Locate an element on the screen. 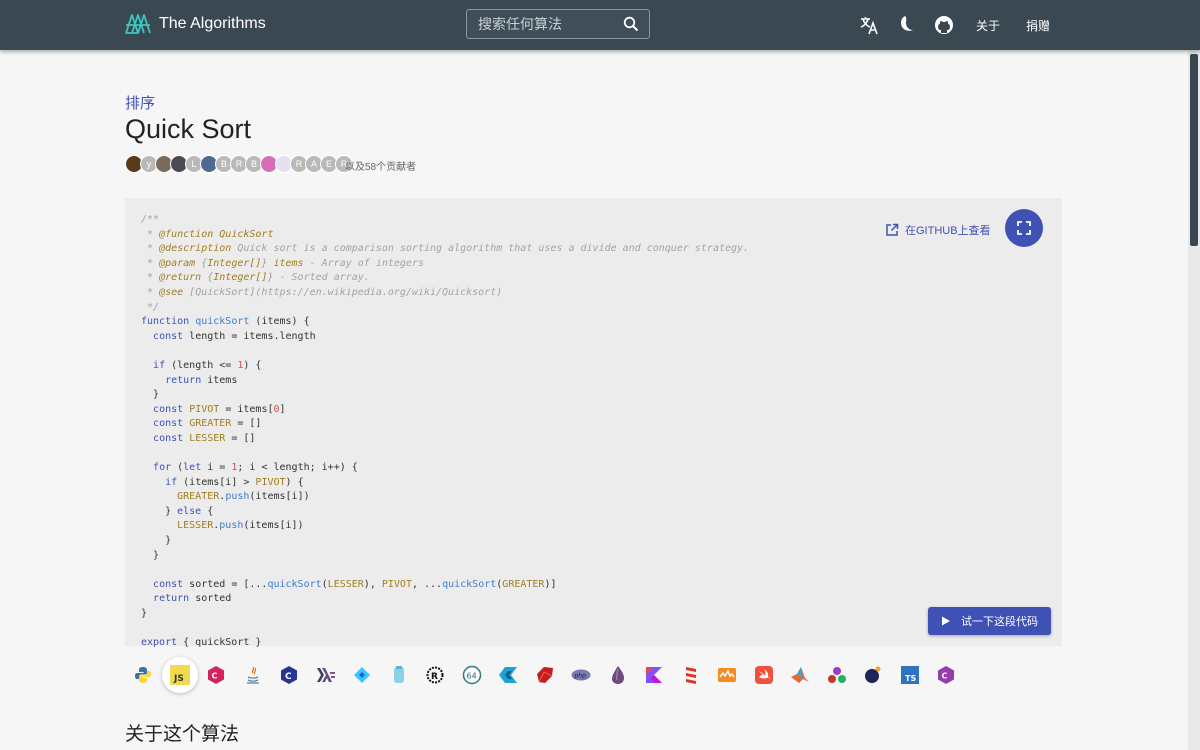 This screenshot has width=1200, height=750. lang-zig is located at coordinates (508, 675).